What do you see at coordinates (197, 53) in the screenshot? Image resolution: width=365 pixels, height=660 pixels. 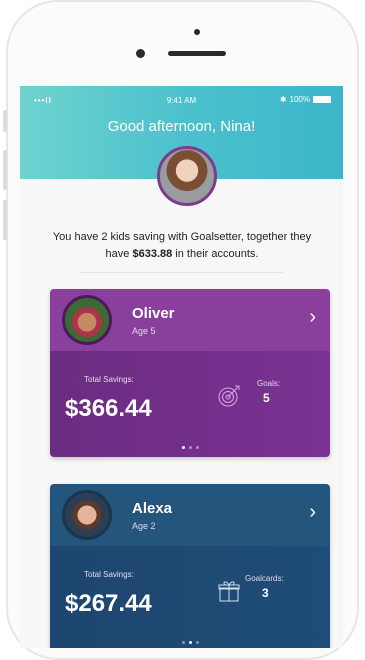 I see `earpiece-speaker` at bounding box center [197, 53].